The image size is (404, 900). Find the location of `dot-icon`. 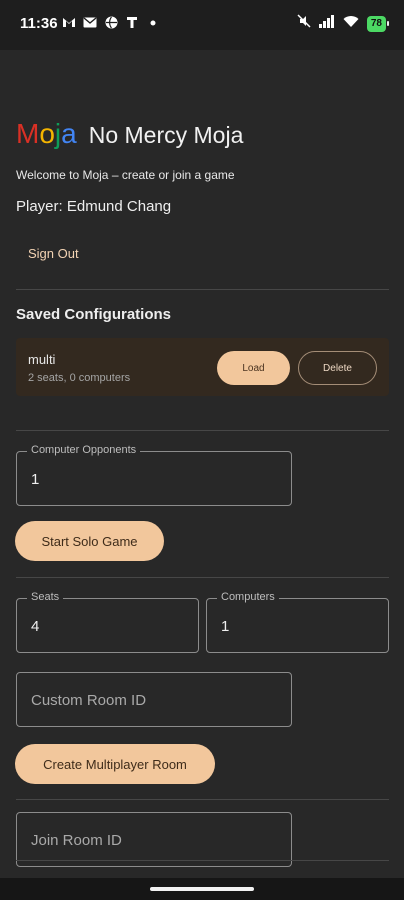

dot-icon is located at coordinates (153, 22).